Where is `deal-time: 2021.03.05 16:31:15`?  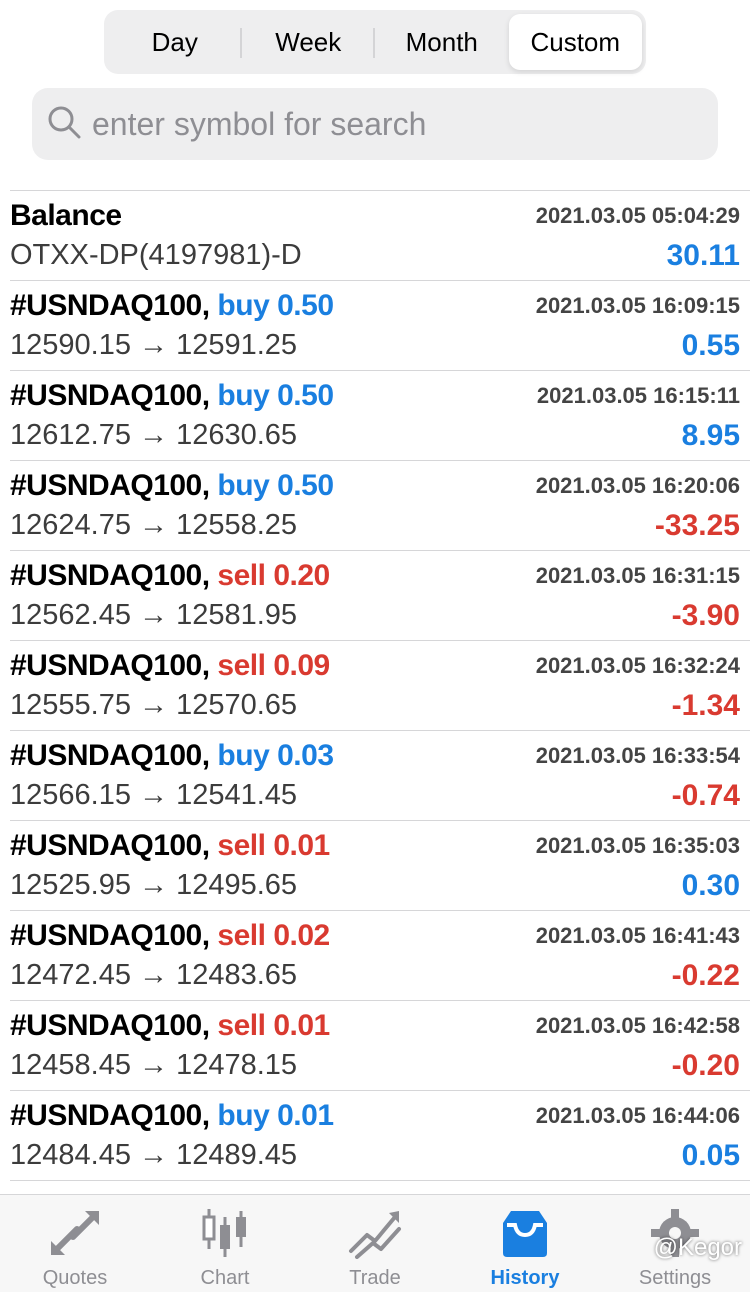 deal-time: 2021.03.05 16:31:15 is located at coordinates (637, 575).